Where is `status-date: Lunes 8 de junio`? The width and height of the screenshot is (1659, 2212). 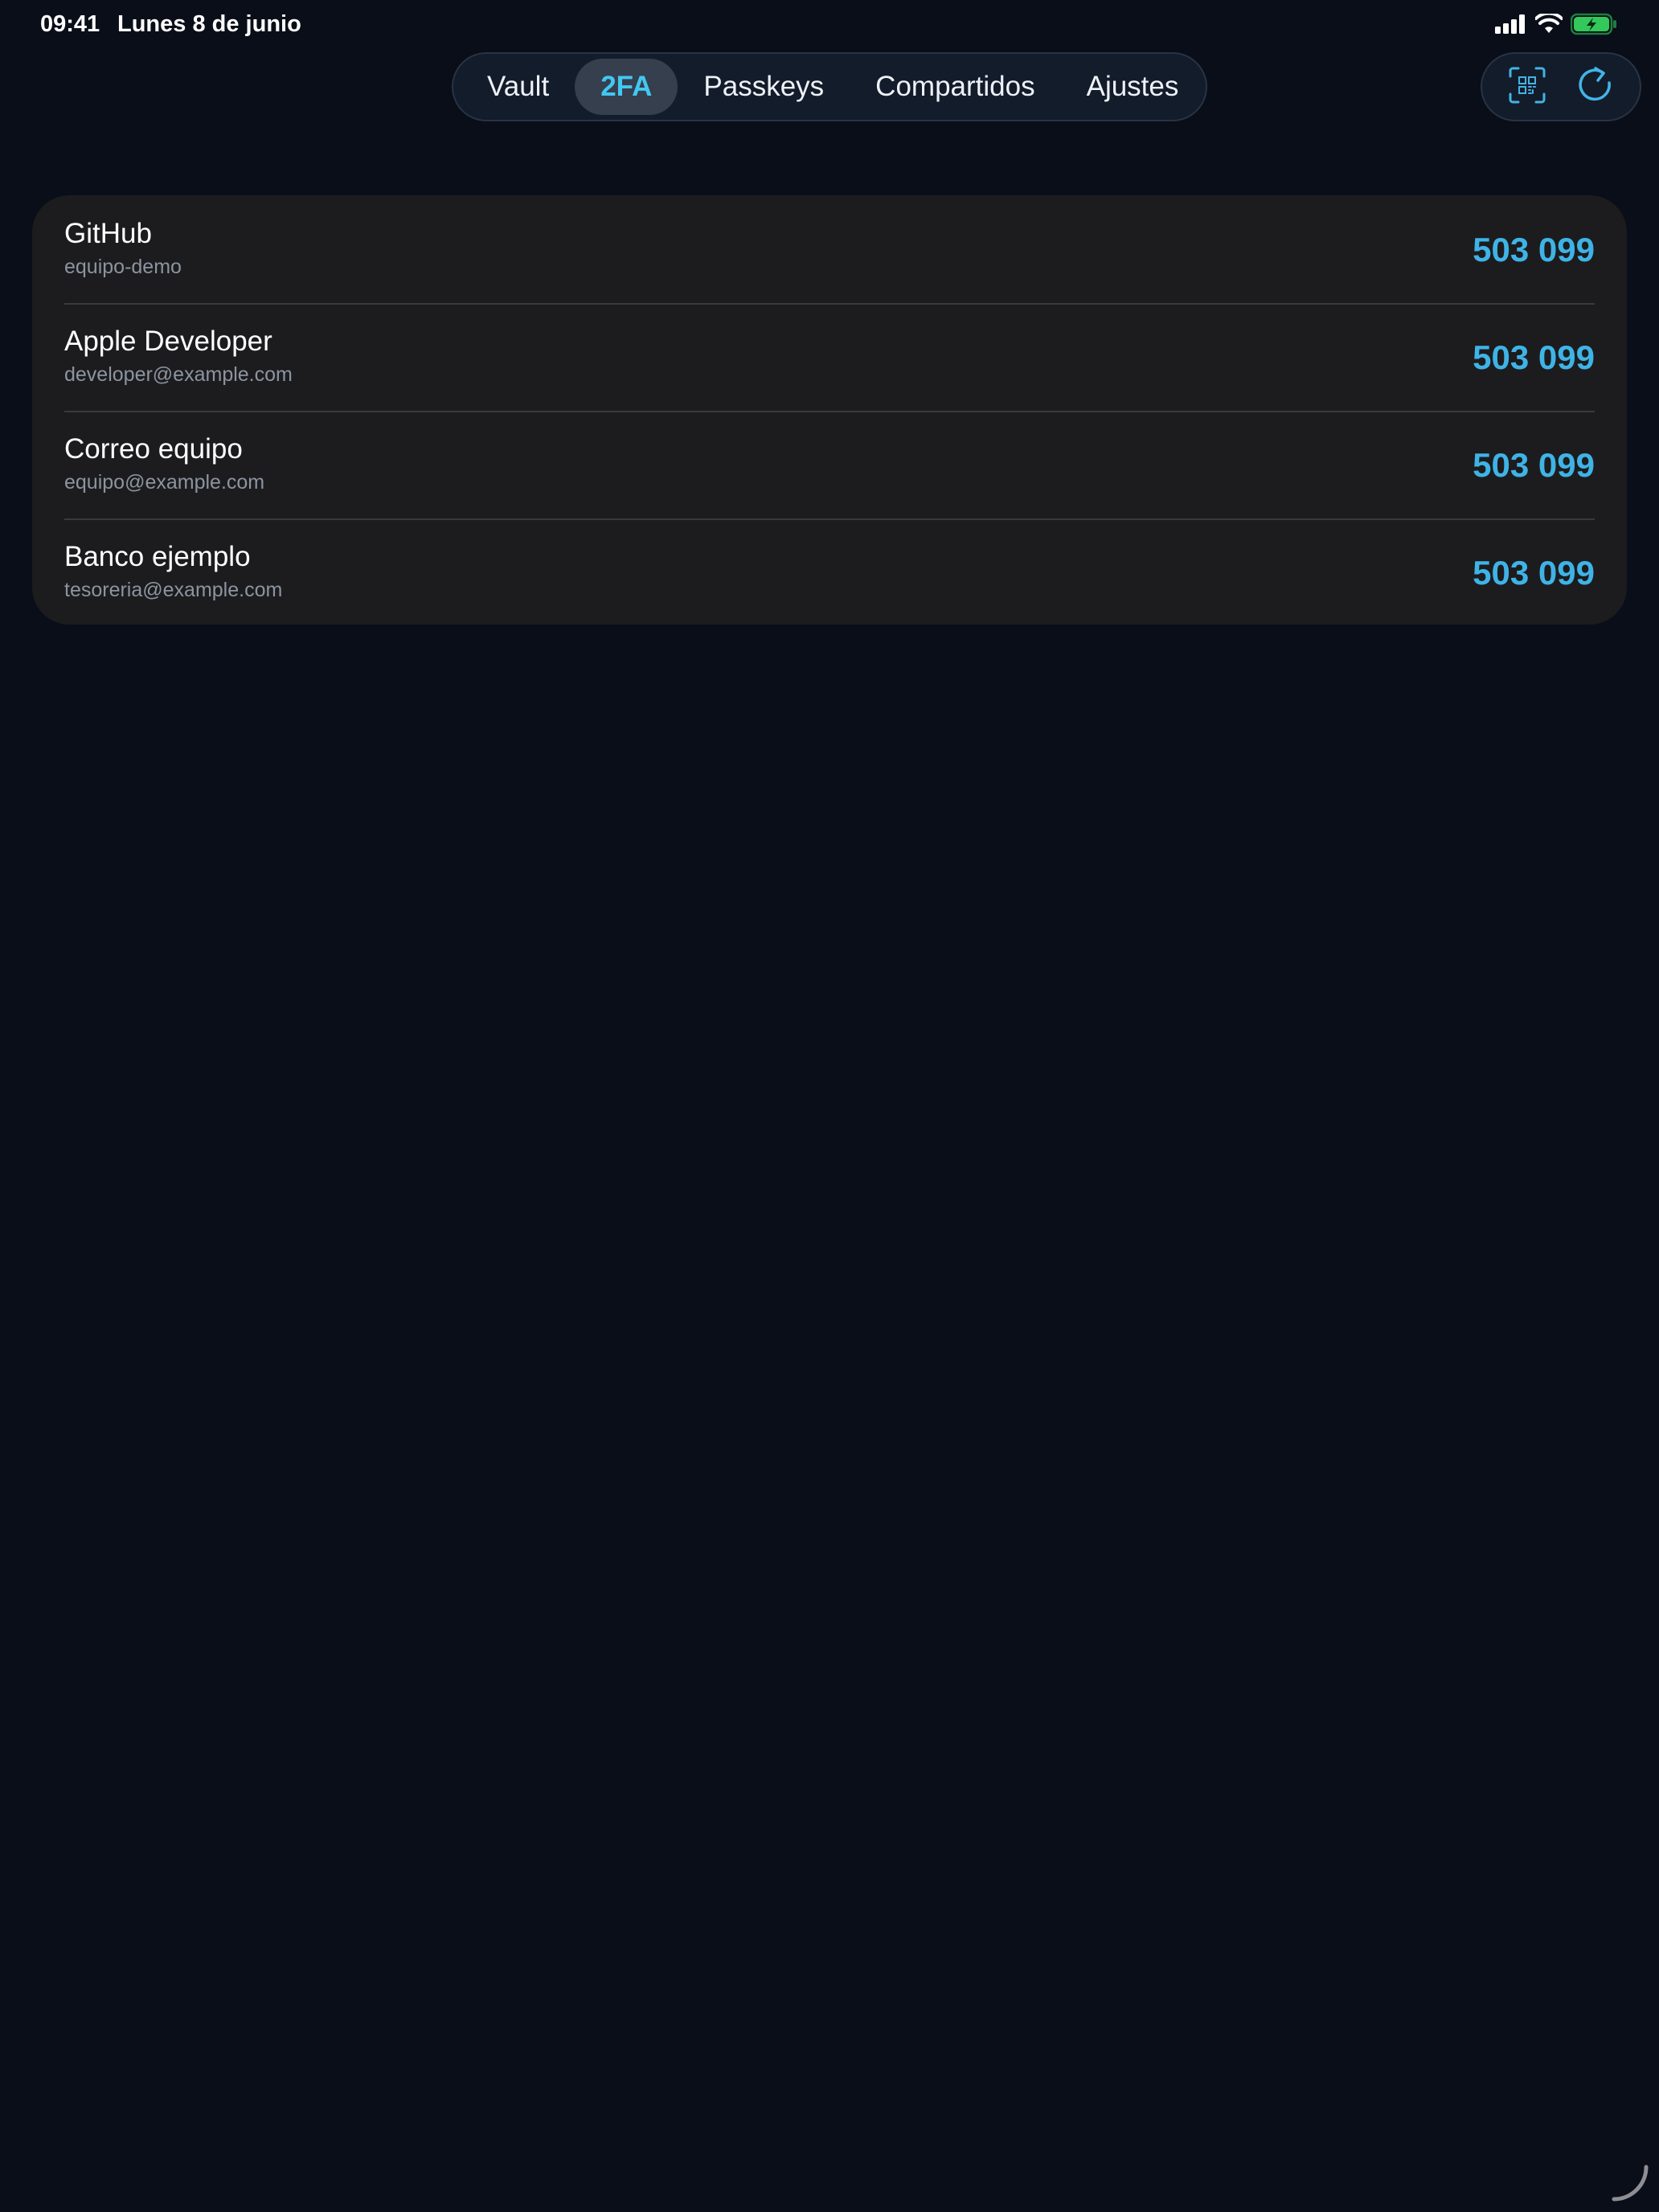 status-date: Lunes 8 de junio is located at coordinates (209, 24).